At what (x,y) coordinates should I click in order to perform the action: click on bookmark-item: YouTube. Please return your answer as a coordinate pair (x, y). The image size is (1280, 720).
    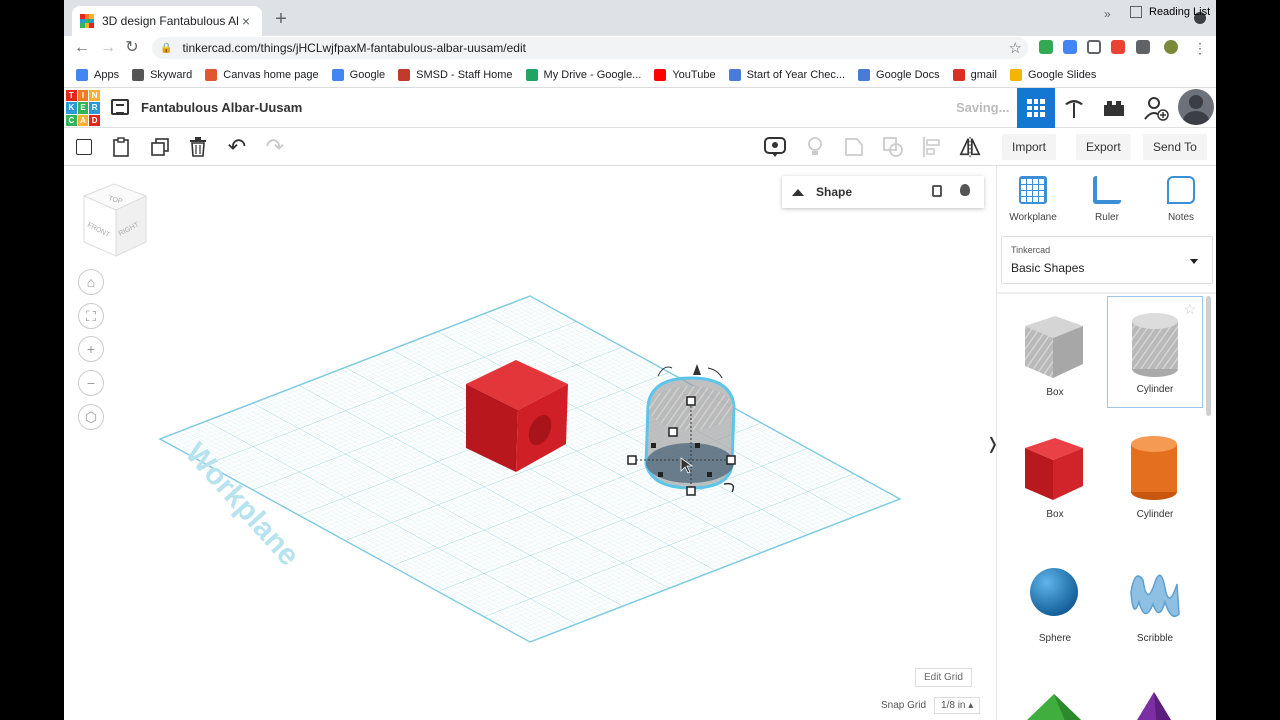
    Looking at the image, I should click on (685, 74).